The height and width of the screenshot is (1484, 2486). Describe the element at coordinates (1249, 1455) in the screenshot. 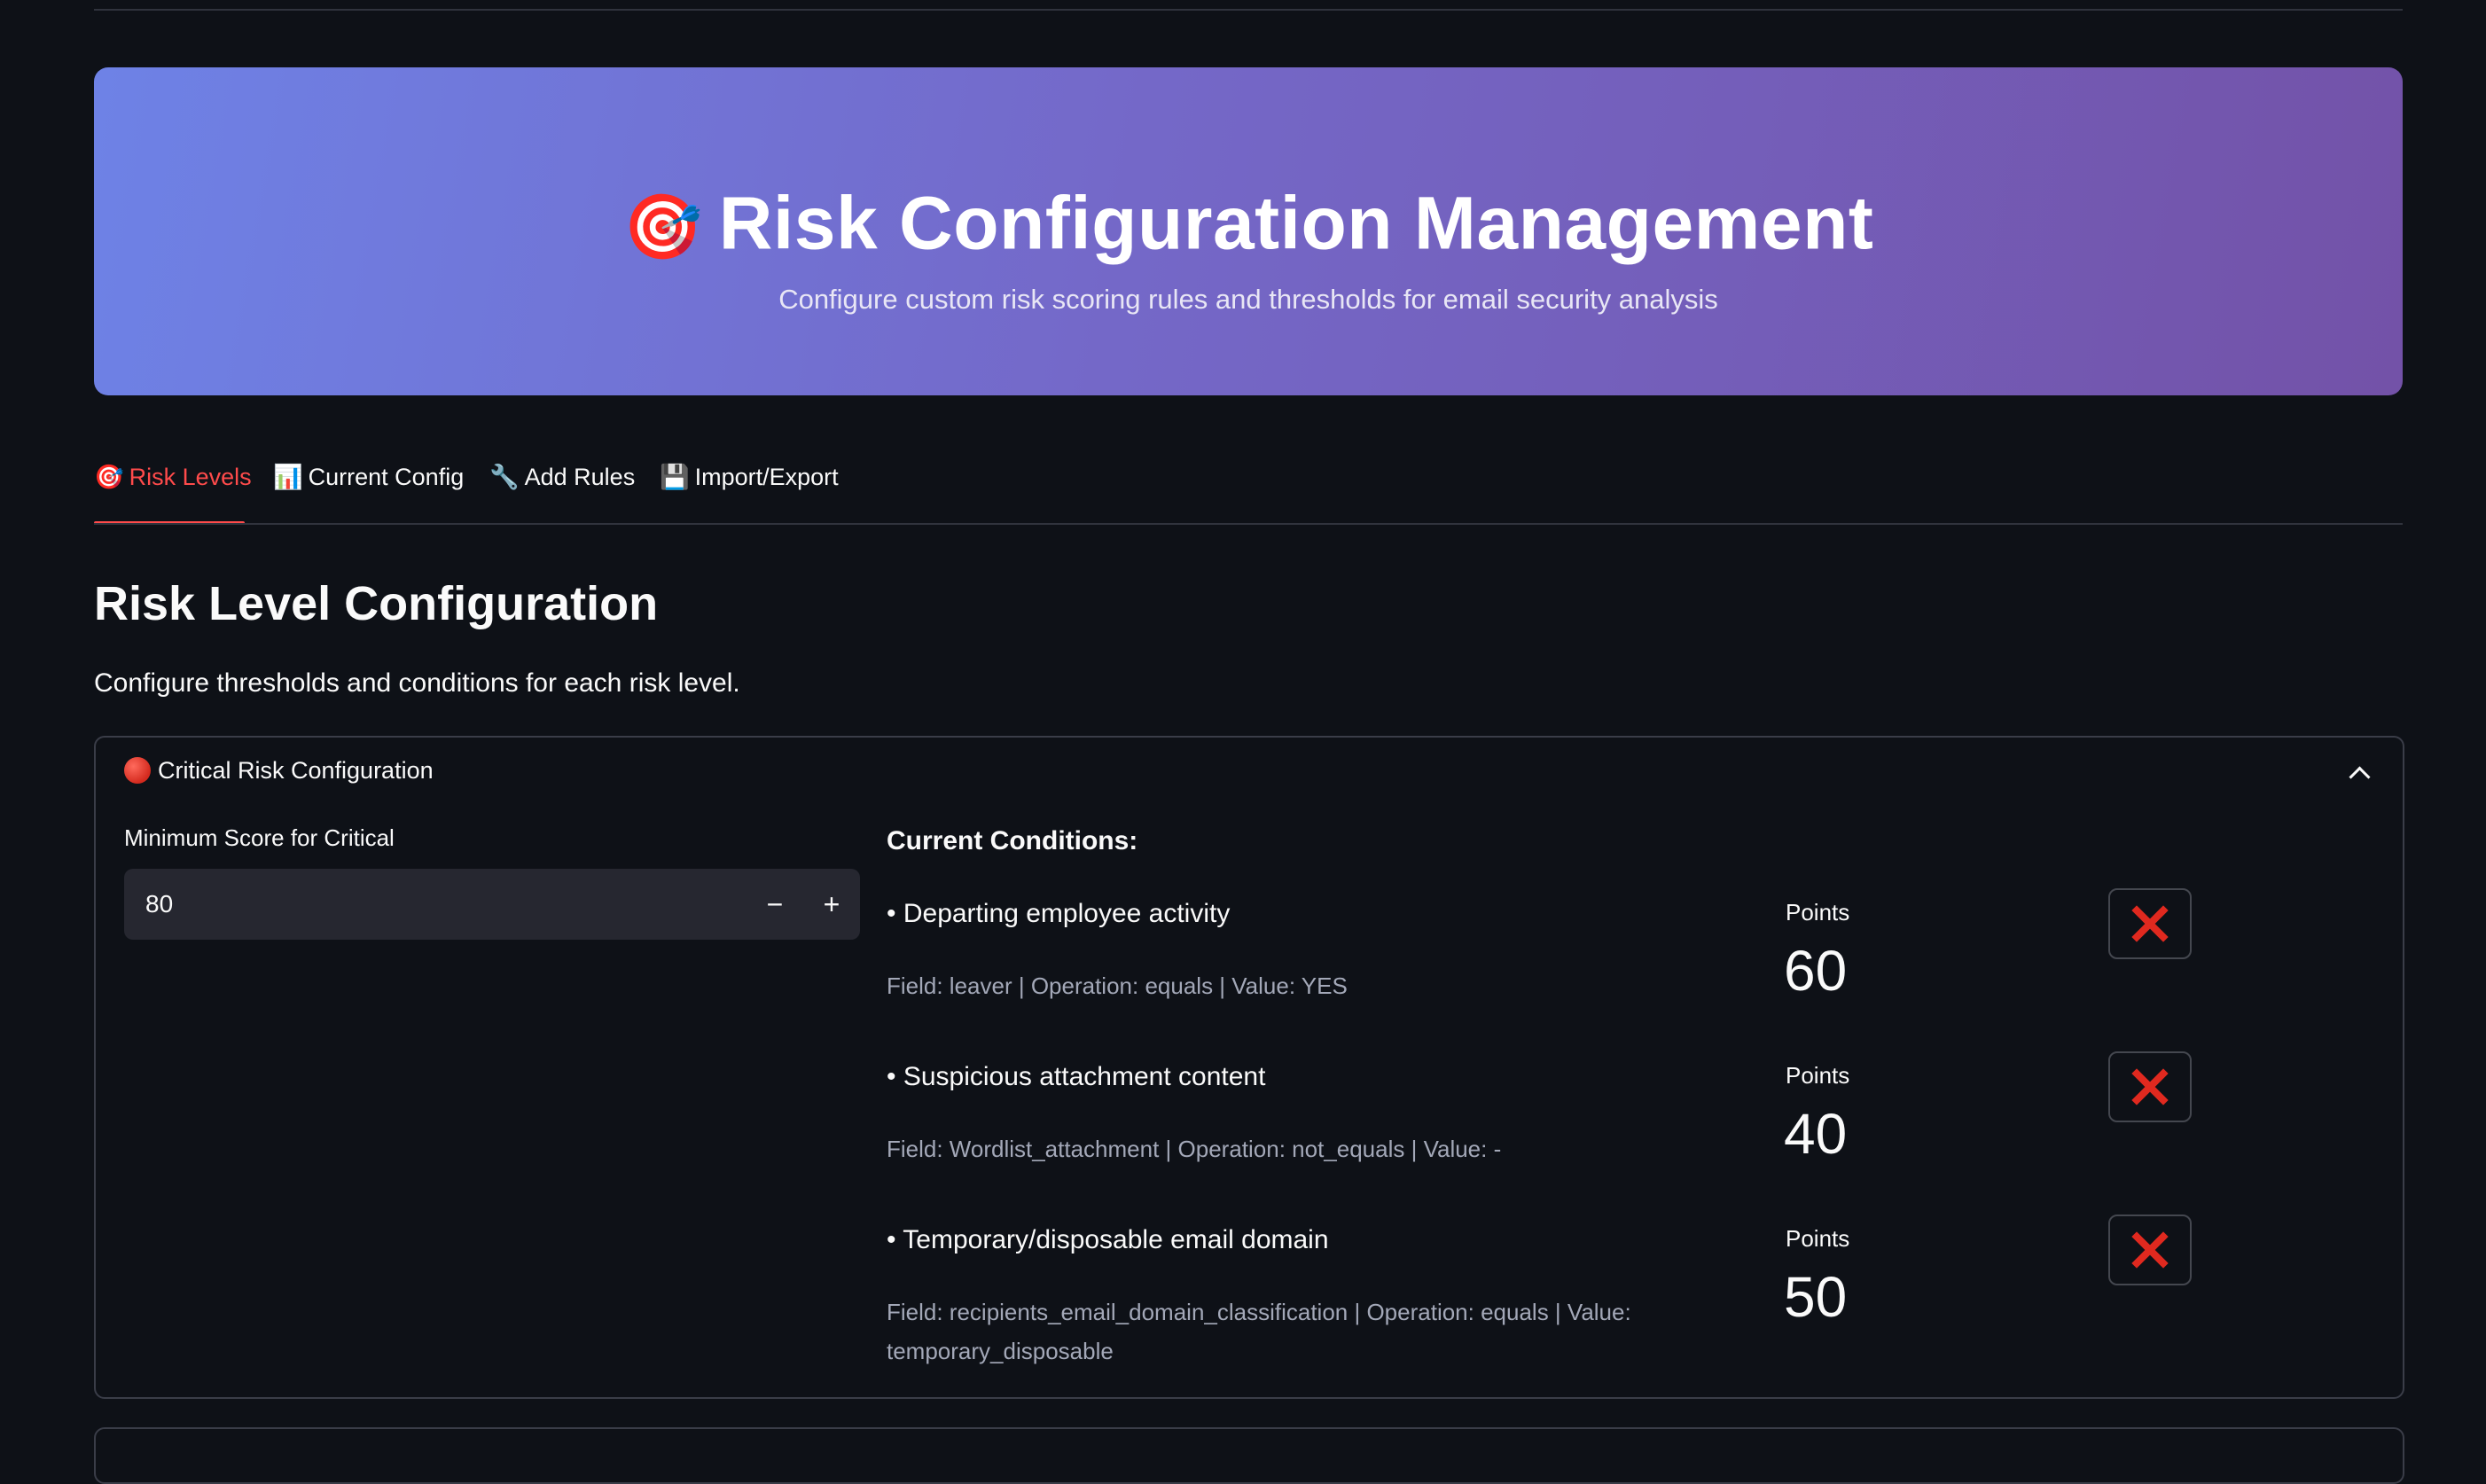

I see `next-risk-expander` at that location.